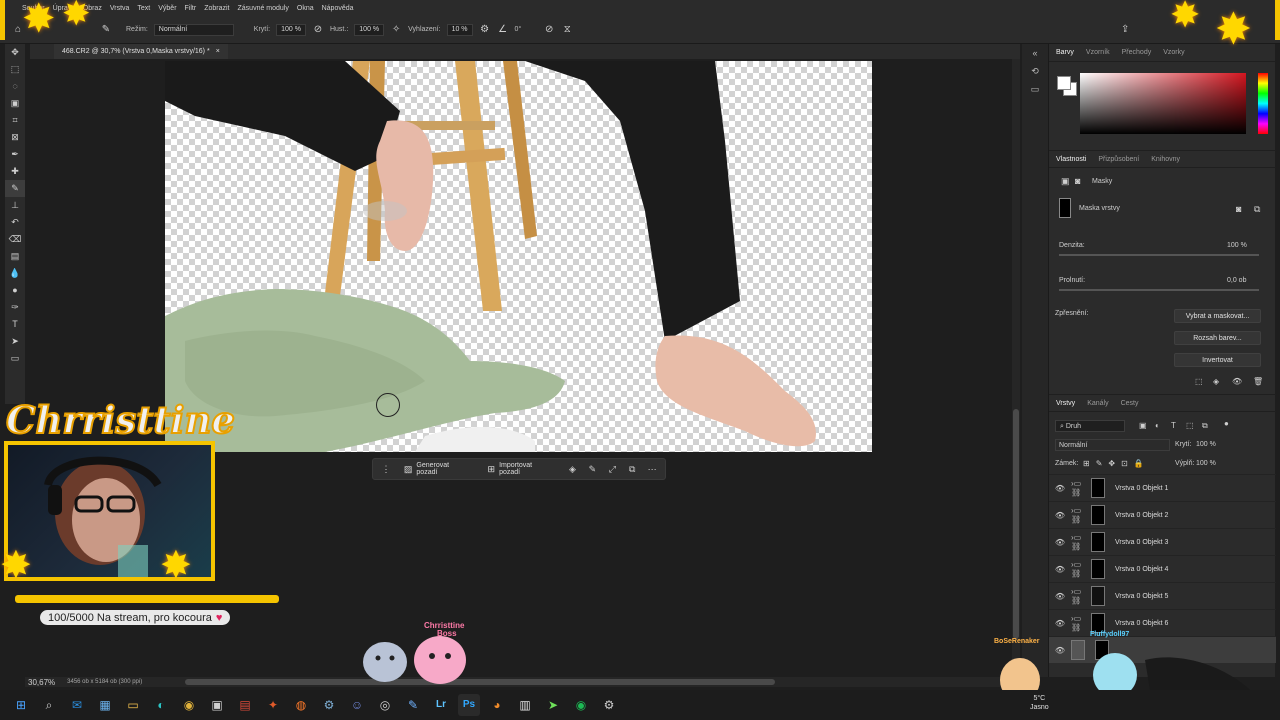 This screenshot has width=1280, height=720. I want to click on more-options-icon: ⋯, so click(652, 469).